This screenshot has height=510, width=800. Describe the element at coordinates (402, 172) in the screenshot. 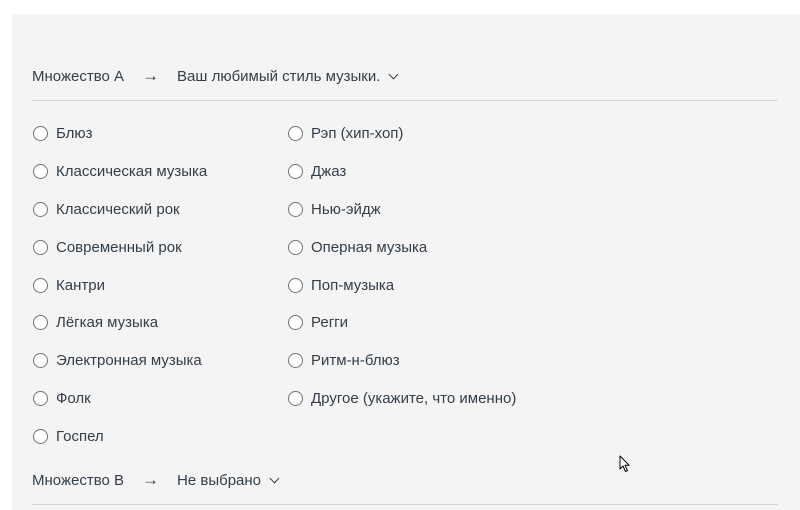

I see `radio-option: Джаз` at that location.